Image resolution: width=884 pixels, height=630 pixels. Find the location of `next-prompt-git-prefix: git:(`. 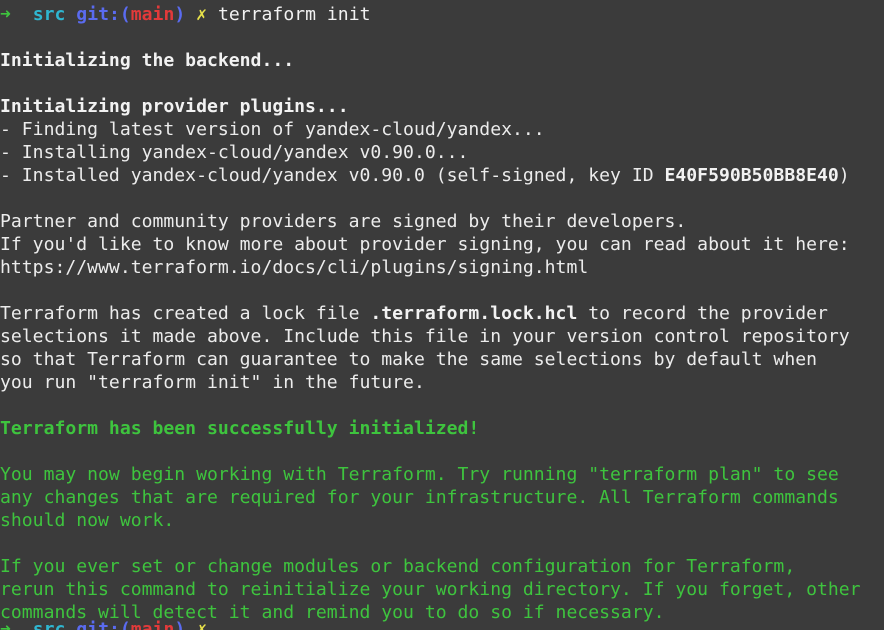

next-prompt-git-prefix: git:( is located at coordinates (103, 624).